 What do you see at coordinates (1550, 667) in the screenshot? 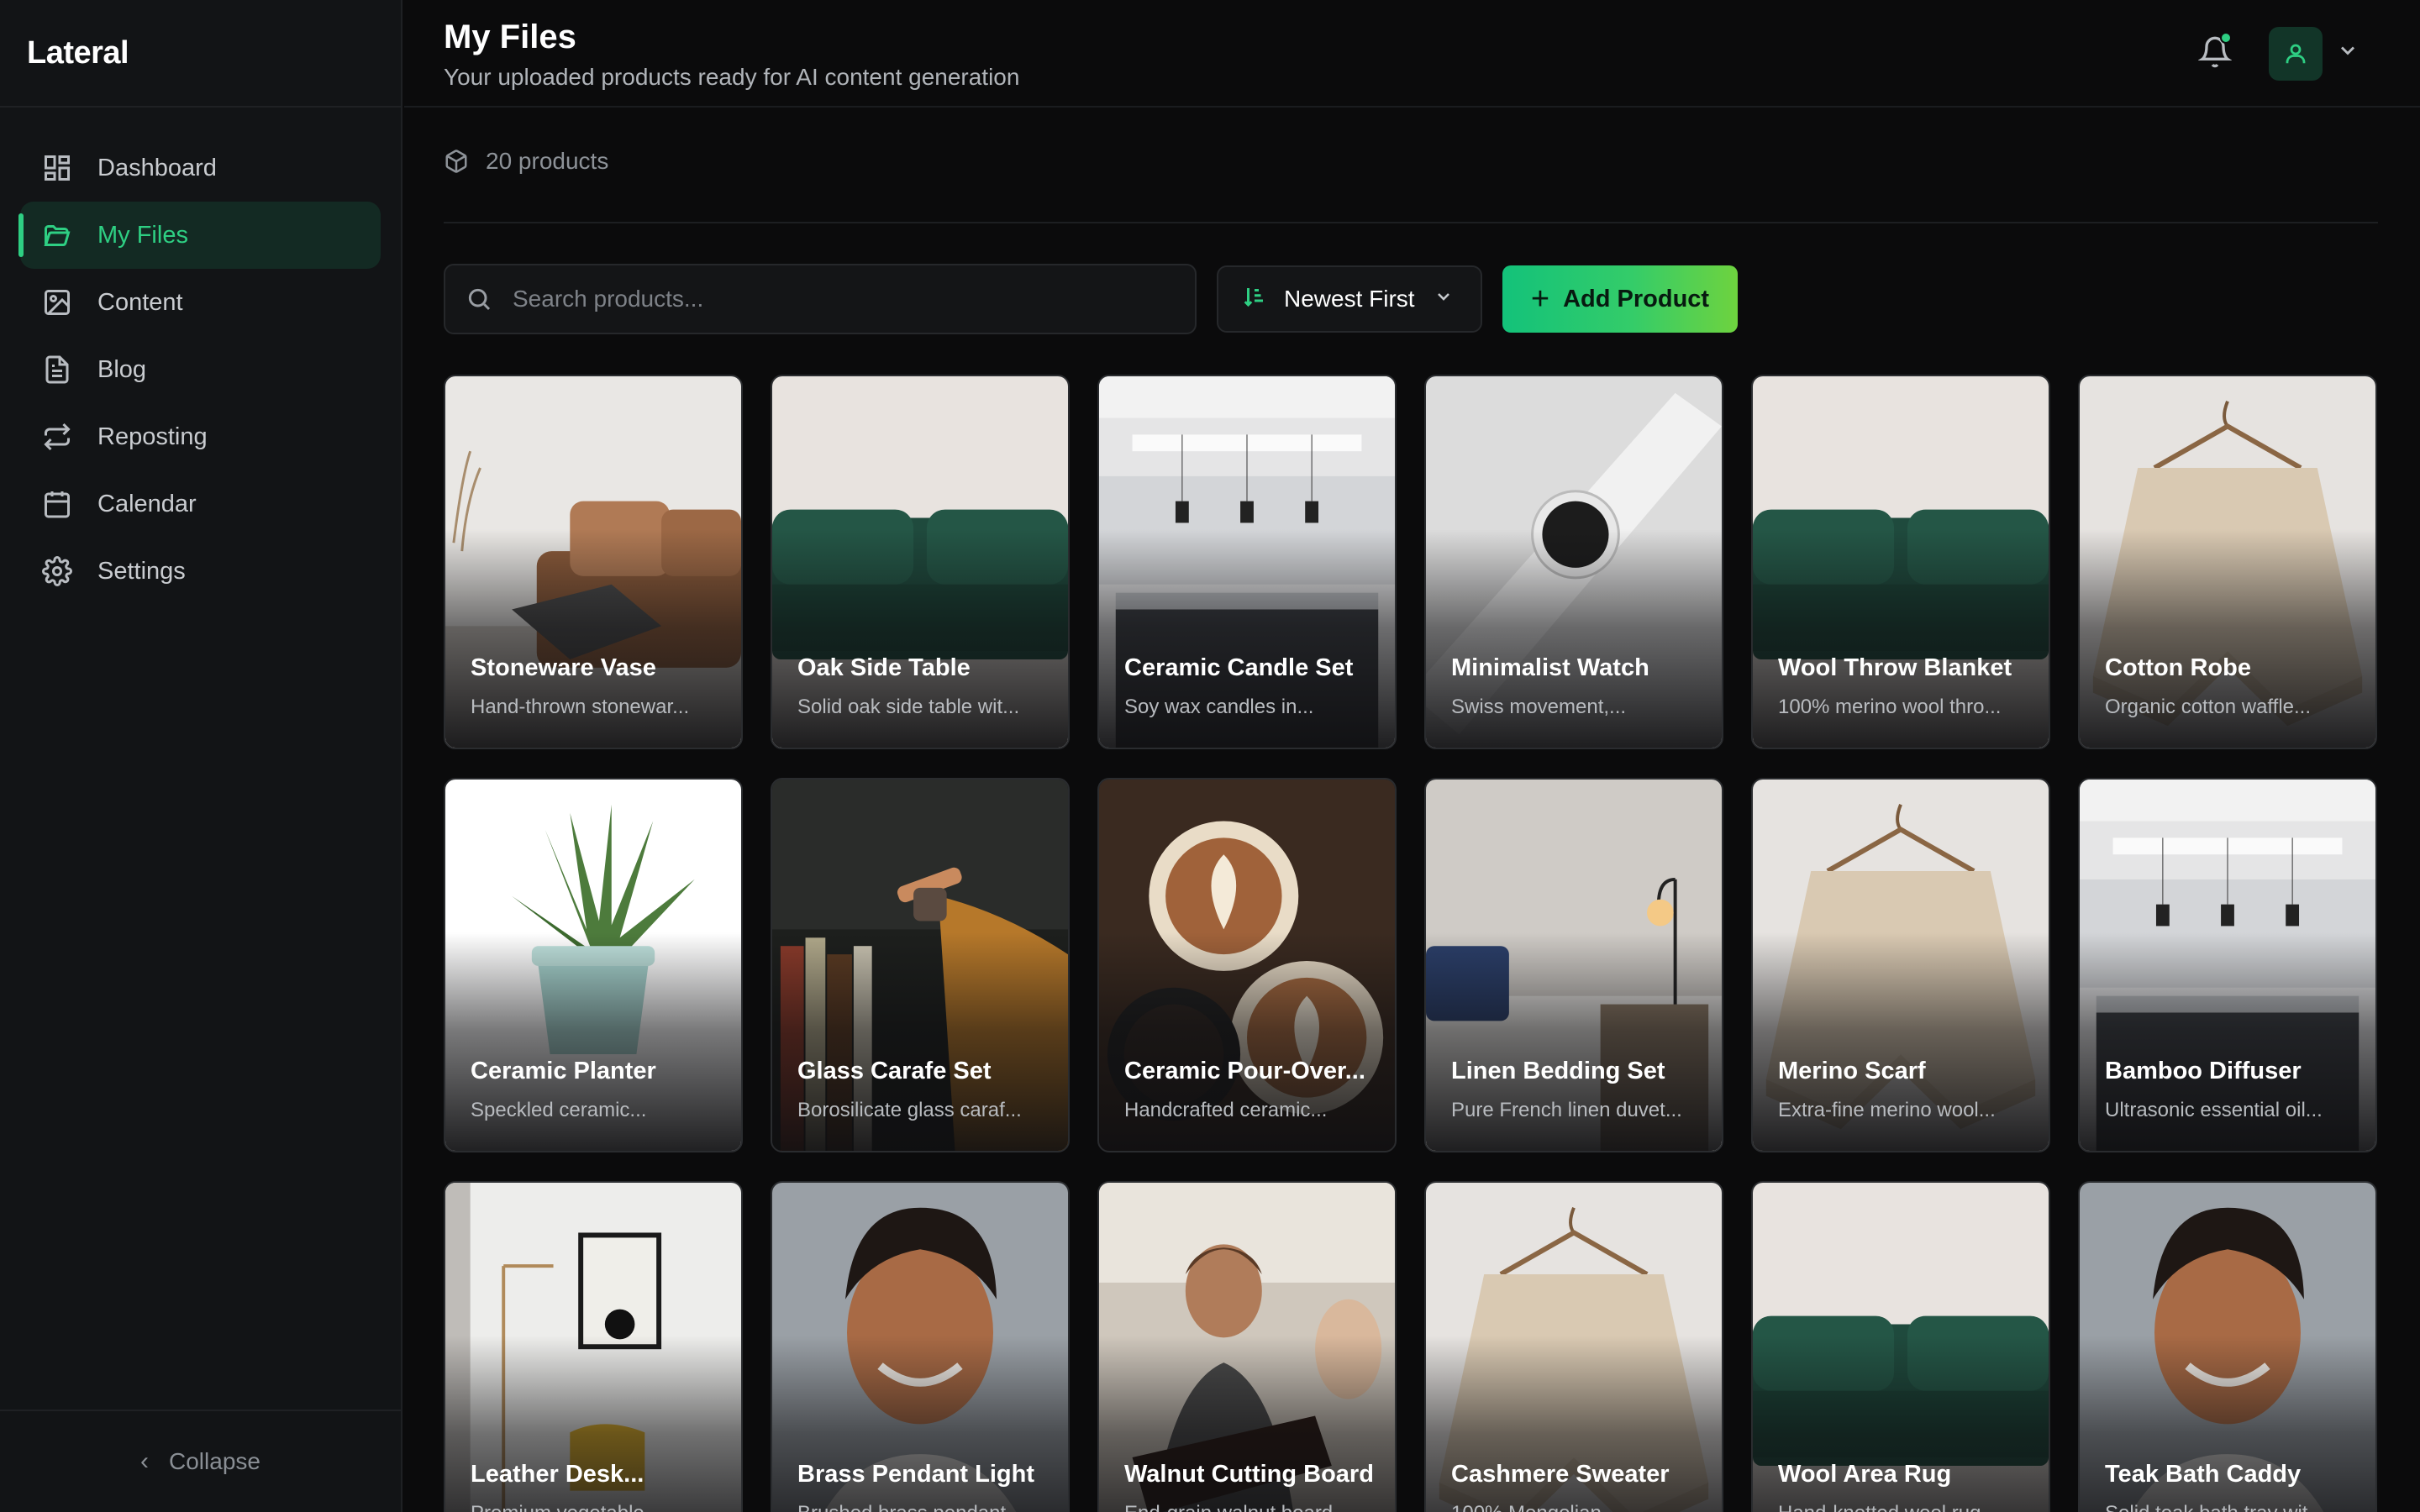
I see `product-title: Minimalist Watch` at bounding box center [1550, 667].